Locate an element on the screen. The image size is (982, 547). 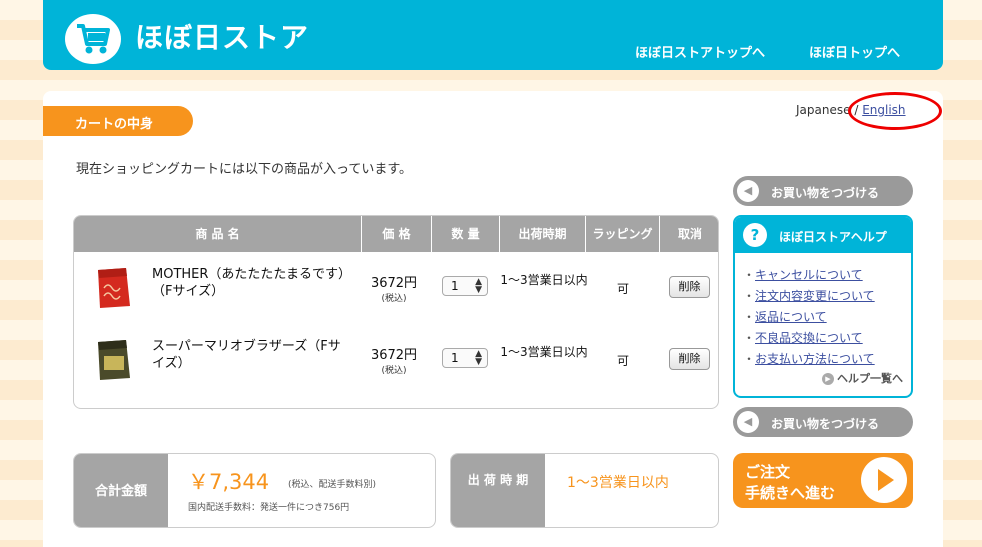
list-item: ・返品について is located at coordinates (785, 317).